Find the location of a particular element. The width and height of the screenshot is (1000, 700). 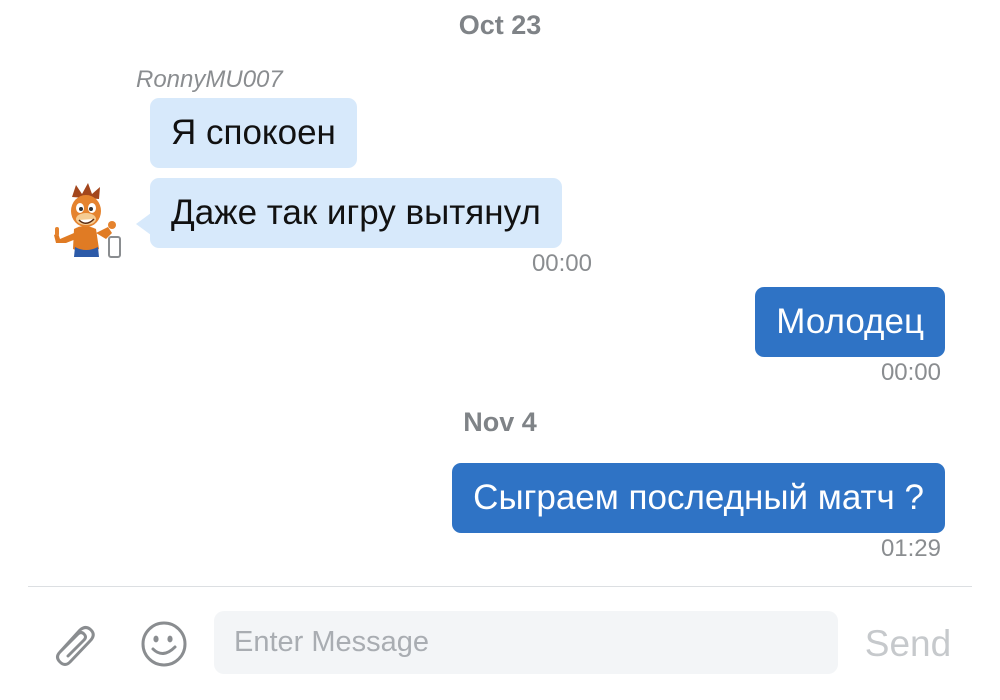

incoming-message: Я спокоен is located at coordinates (253, 133).